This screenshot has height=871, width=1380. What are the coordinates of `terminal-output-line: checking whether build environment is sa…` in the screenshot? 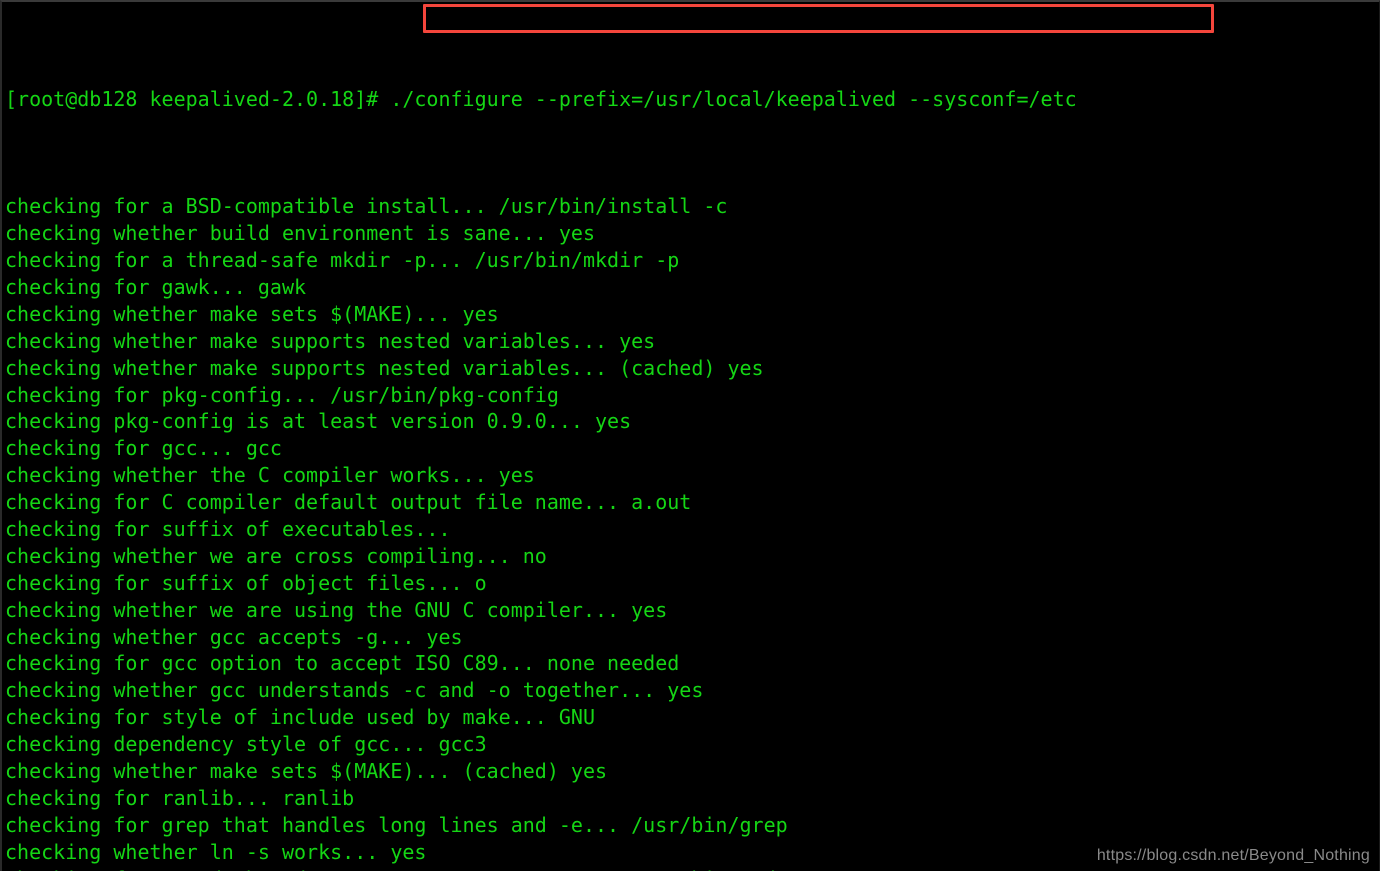 It's located at (300, 233).